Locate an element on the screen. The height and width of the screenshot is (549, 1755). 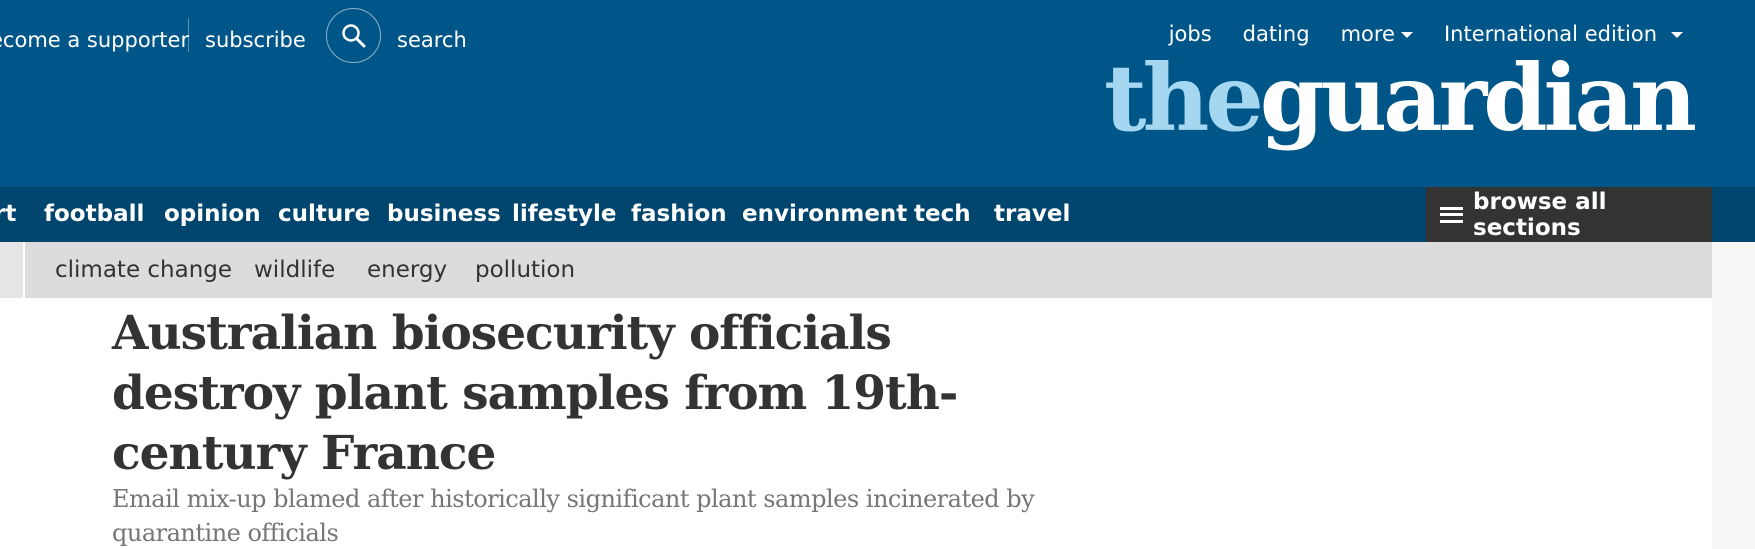
become-supporter-link: ecome a supporter is located at coordinates (94, 40).